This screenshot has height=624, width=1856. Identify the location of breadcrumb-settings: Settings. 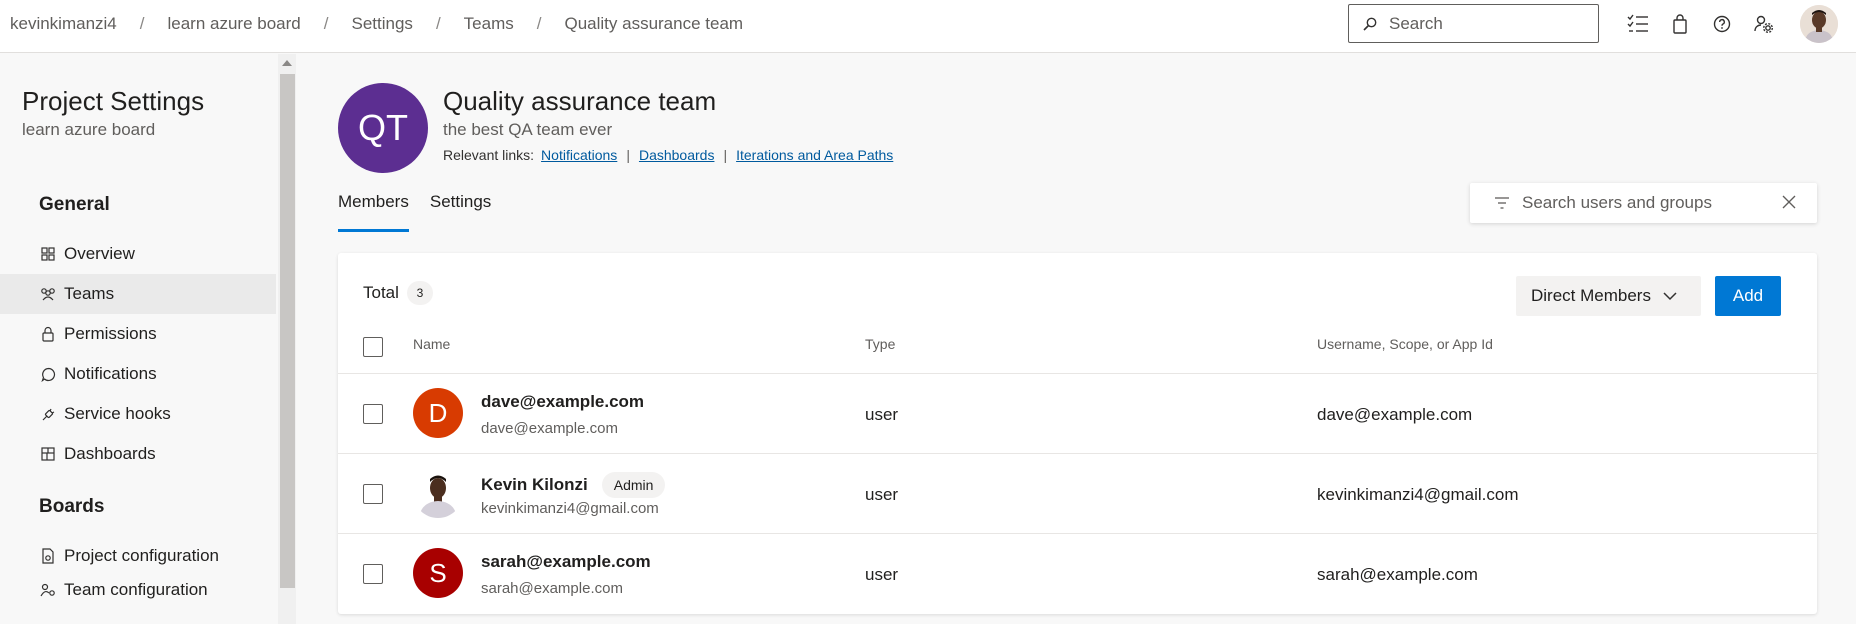
(382, 24).